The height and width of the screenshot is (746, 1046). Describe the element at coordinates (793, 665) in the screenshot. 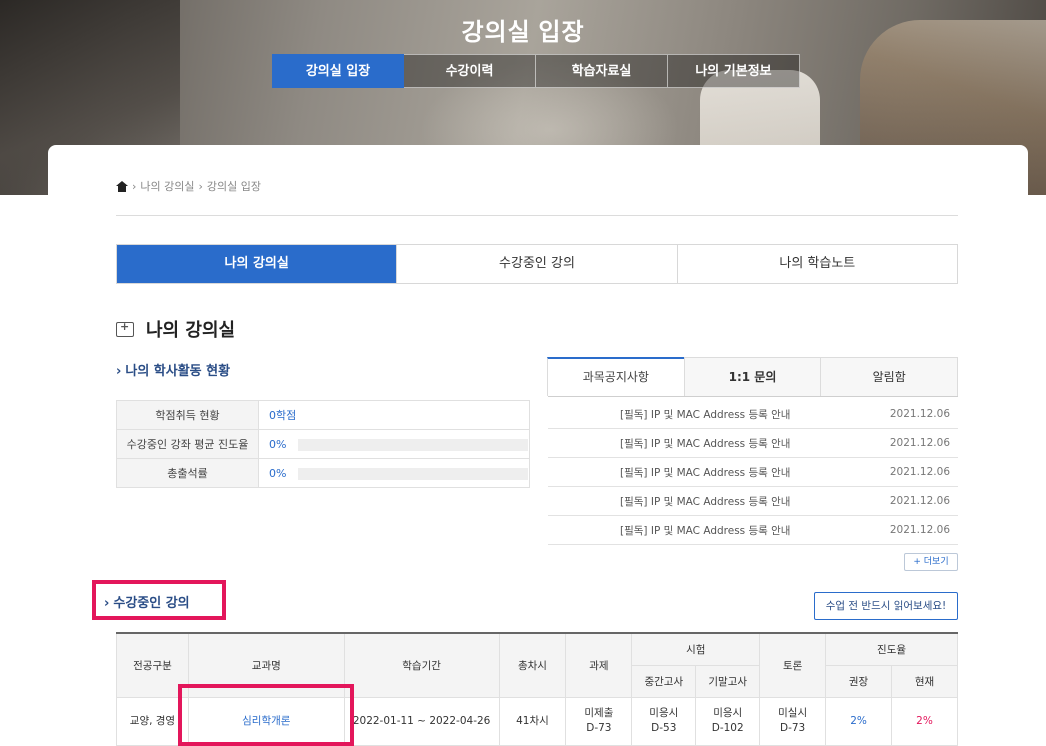

I see `col-discussion: 토론` at that location.